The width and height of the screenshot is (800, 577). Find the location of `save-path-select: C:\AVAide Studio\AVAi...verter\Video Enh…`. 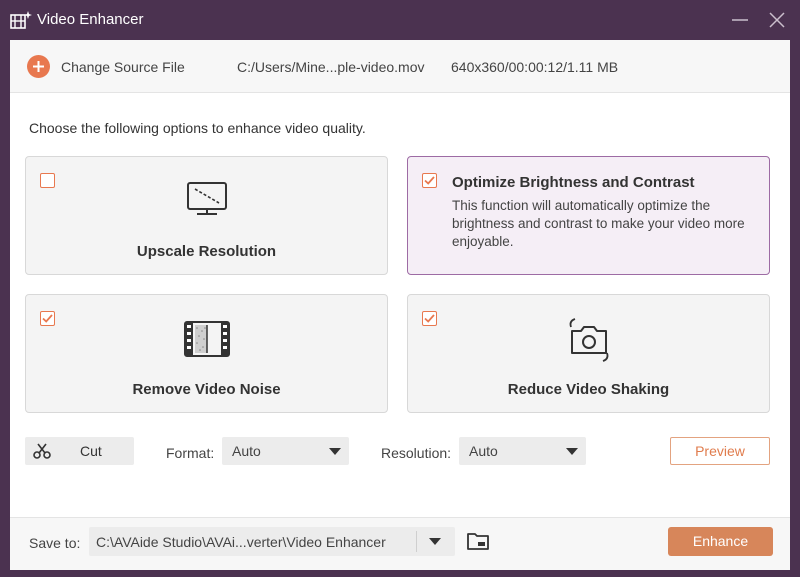

save-path-select: C:\AVAide Studio\AVAi...verter\Video Enh… is located at coordinates (272, 541).